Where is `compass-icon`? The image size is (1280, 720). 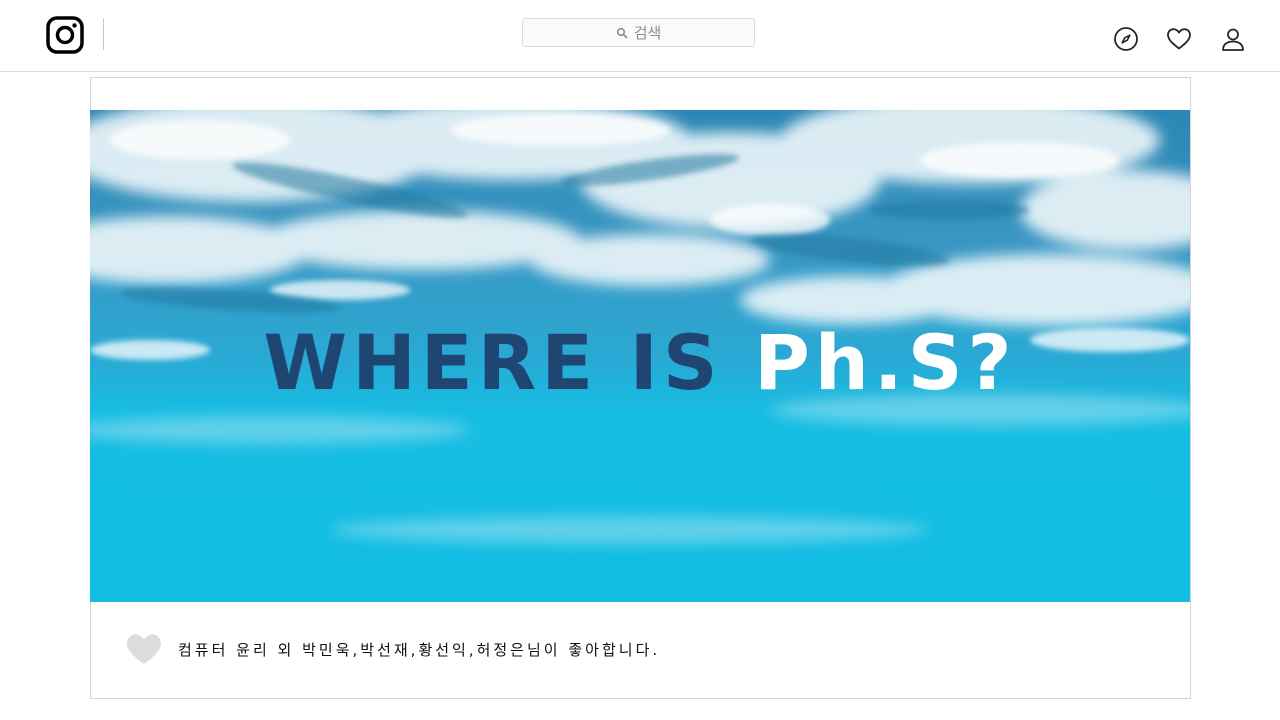
compass-icon is located at coordinates (1126, 39).